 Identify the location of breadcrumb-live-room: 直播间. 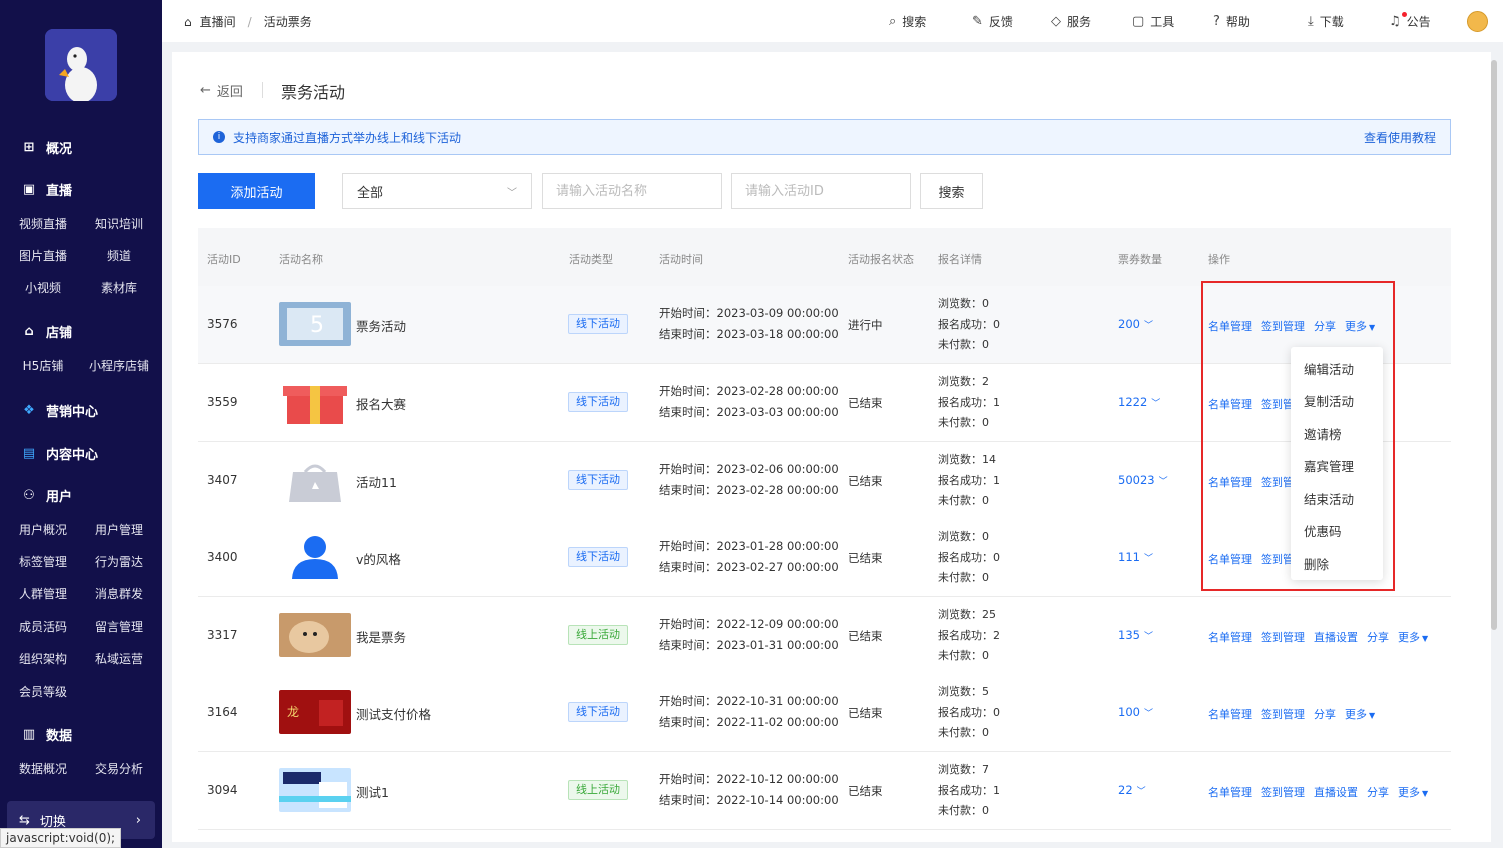
(218, 21).